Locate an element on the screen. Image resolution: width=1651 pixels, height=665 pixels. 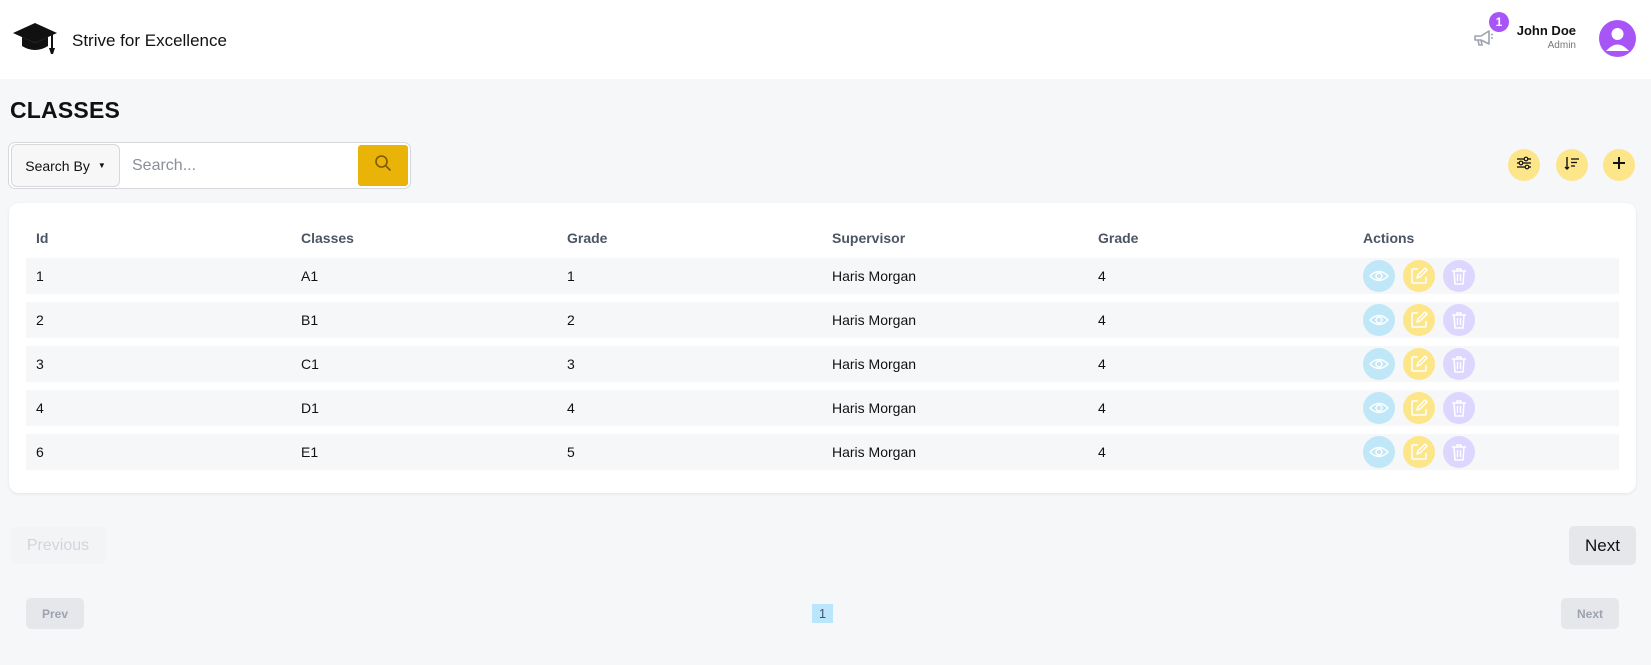
column-header-grade-2: Grade is located at coordinates (1118, 238).